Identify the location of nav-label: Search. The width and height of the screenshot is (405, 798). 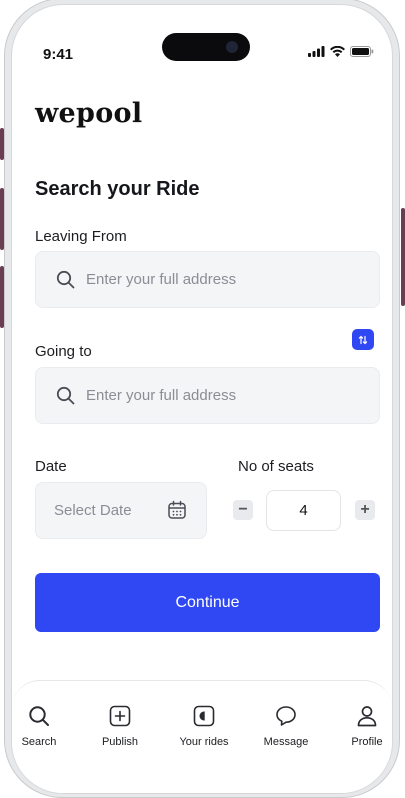
(39, 742).